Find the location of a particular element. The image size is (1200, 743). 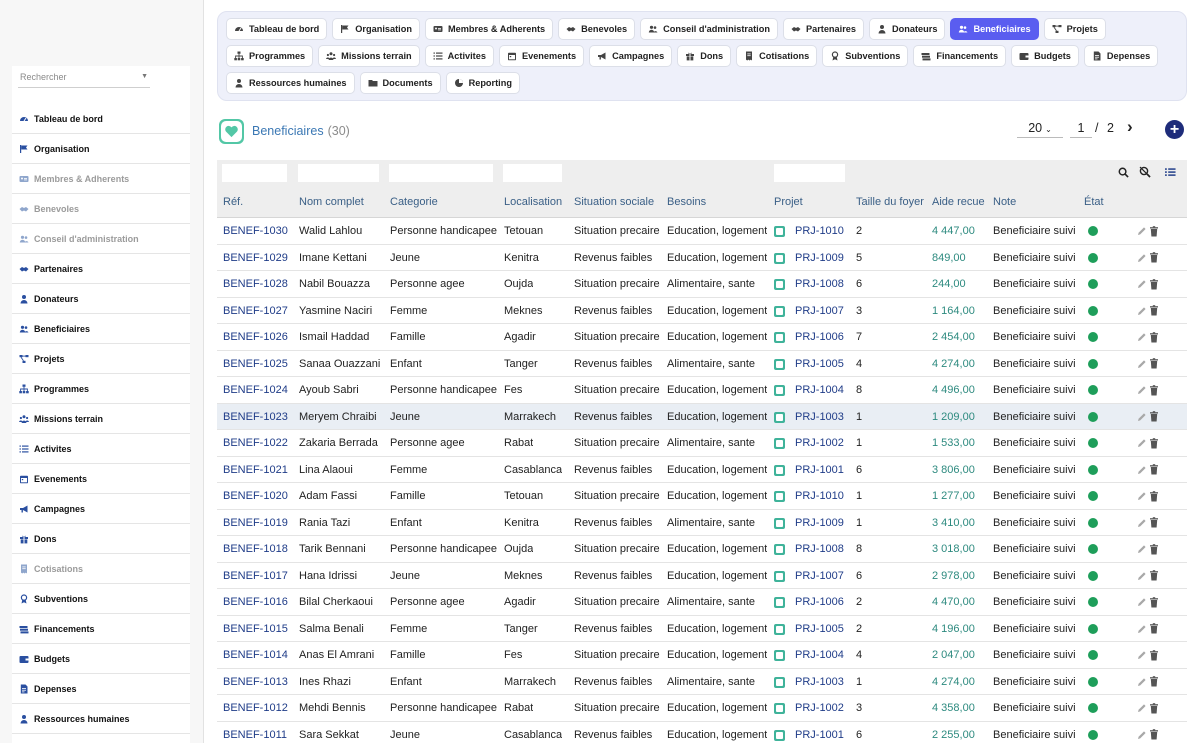

sidebar-item-organisation: Organisation is located at coordinates (101, 149).